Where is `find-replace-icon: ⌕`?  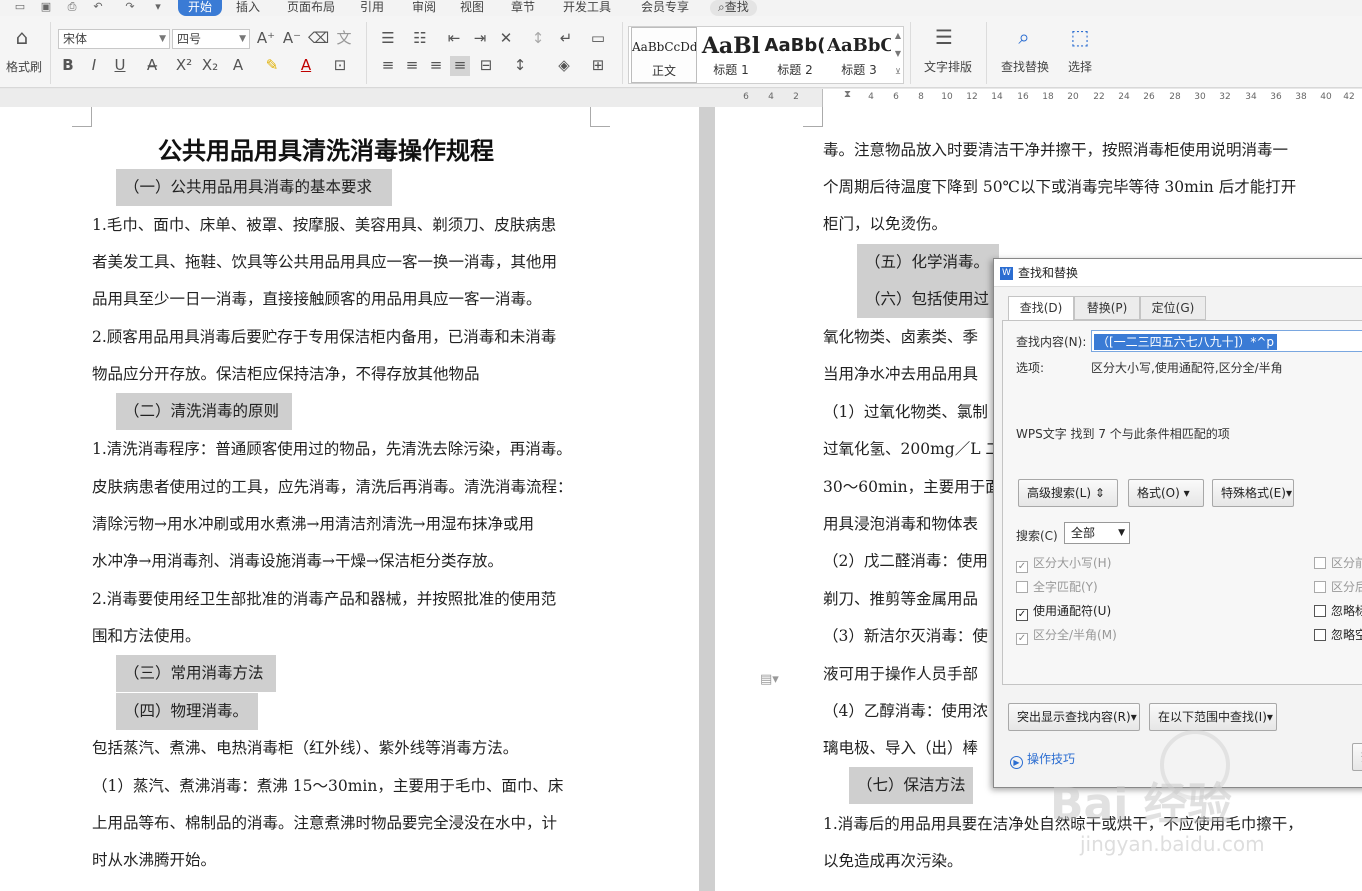
find-replace-icon: ⌕ is located at coordinates (1024, 37).